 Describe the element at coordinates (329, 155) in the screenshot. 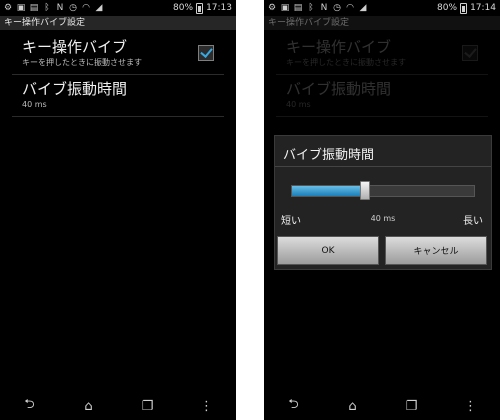

I see `dialog-title: バイブ振動時間` at that location.